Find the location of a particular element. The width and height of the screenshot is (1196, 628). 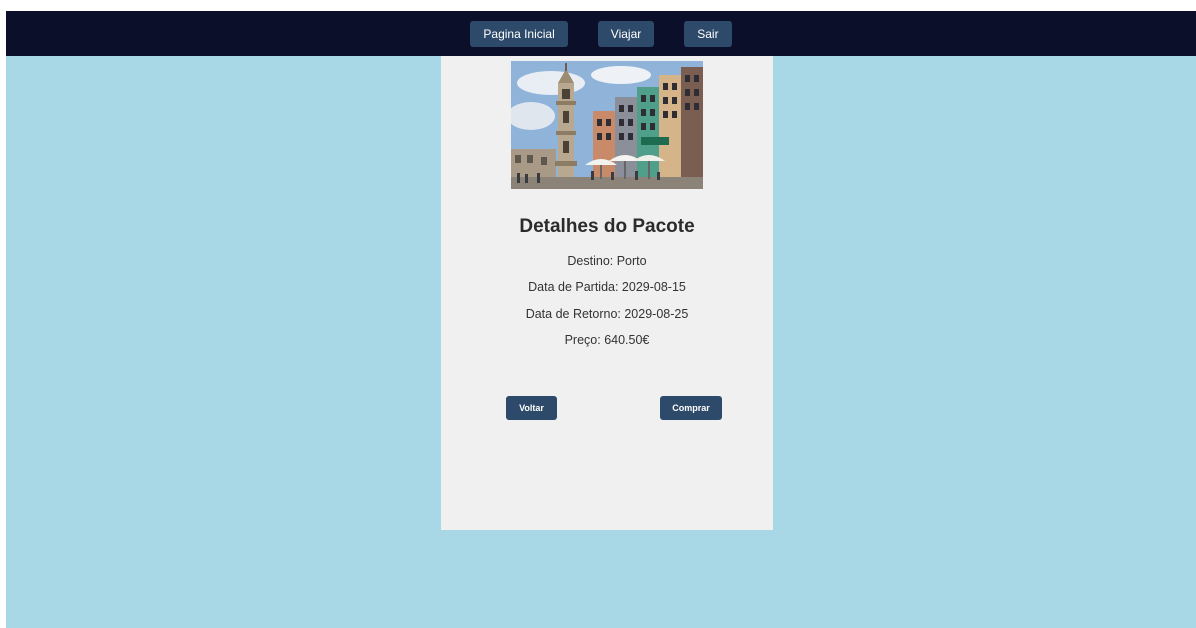

destination-text: Destino: Porto is located at coordinates (607, 261).